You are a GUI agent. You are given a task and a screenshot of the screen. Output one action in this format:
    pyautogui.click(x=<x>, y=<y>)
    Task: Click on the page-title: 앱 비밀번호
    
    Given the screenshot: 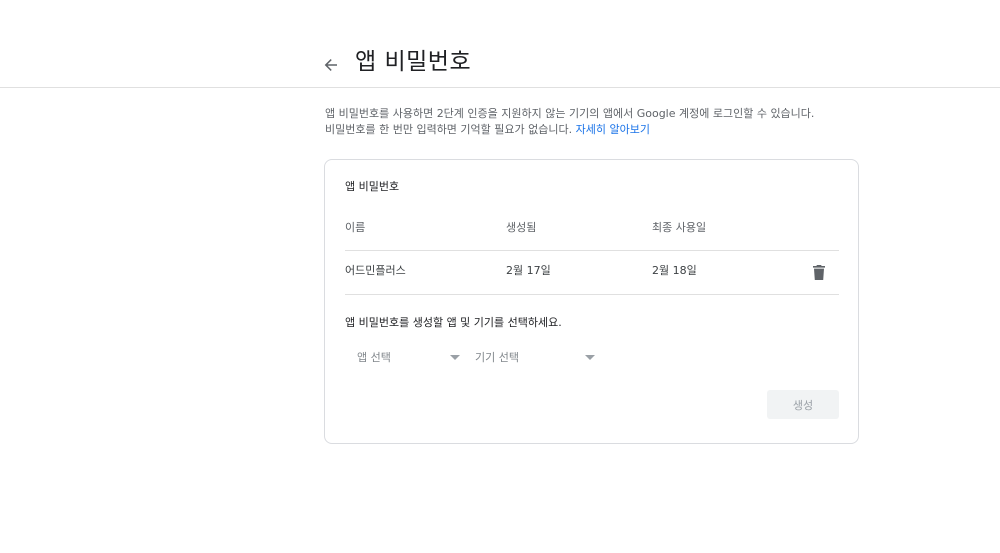 What is the action you would take?
    pyautogui.click(x=413, y=62)
    